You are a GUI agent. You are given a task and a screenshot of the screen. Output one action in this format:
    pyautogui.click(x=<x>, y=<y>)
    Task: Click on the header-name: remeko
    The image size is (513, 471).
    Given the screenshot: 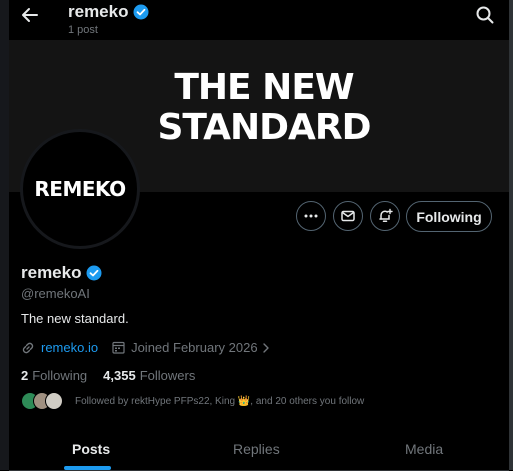 What is the action you would take?
    pyautogui.click(x=98, y=11)
    